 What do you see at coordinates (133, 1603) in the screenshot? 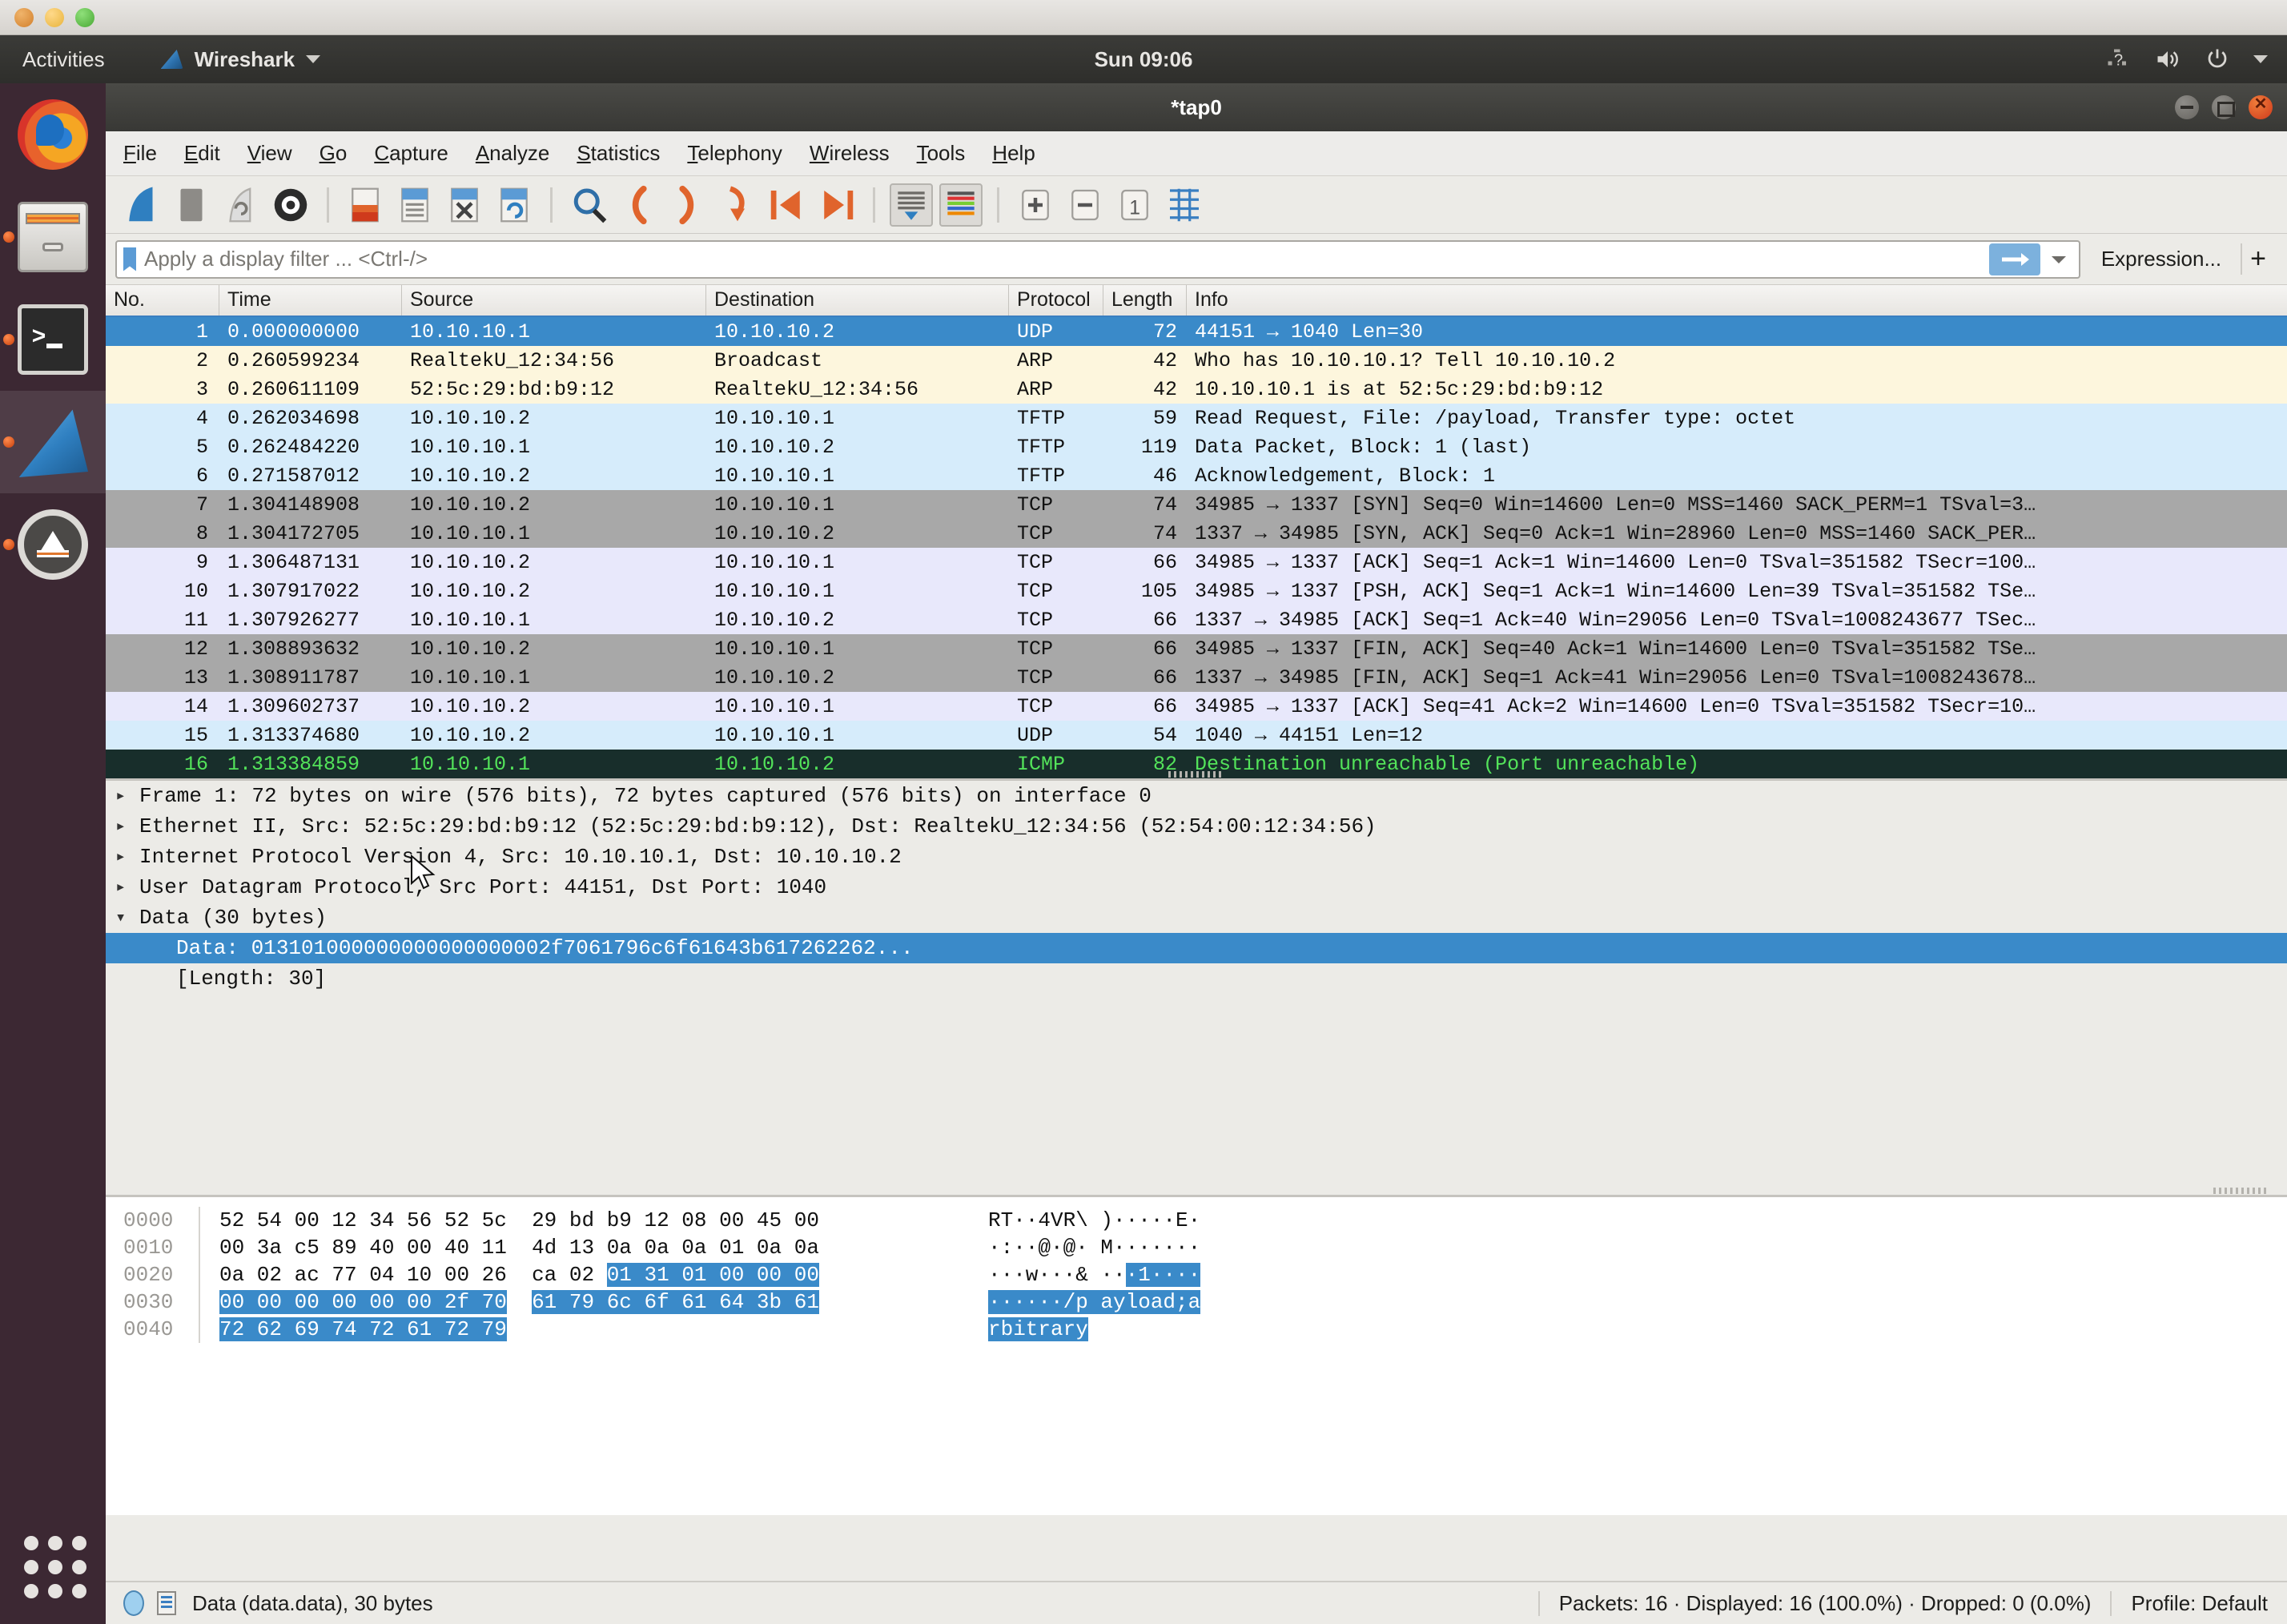
I see `expert-info-icon` at bounding box center [133, 1603].